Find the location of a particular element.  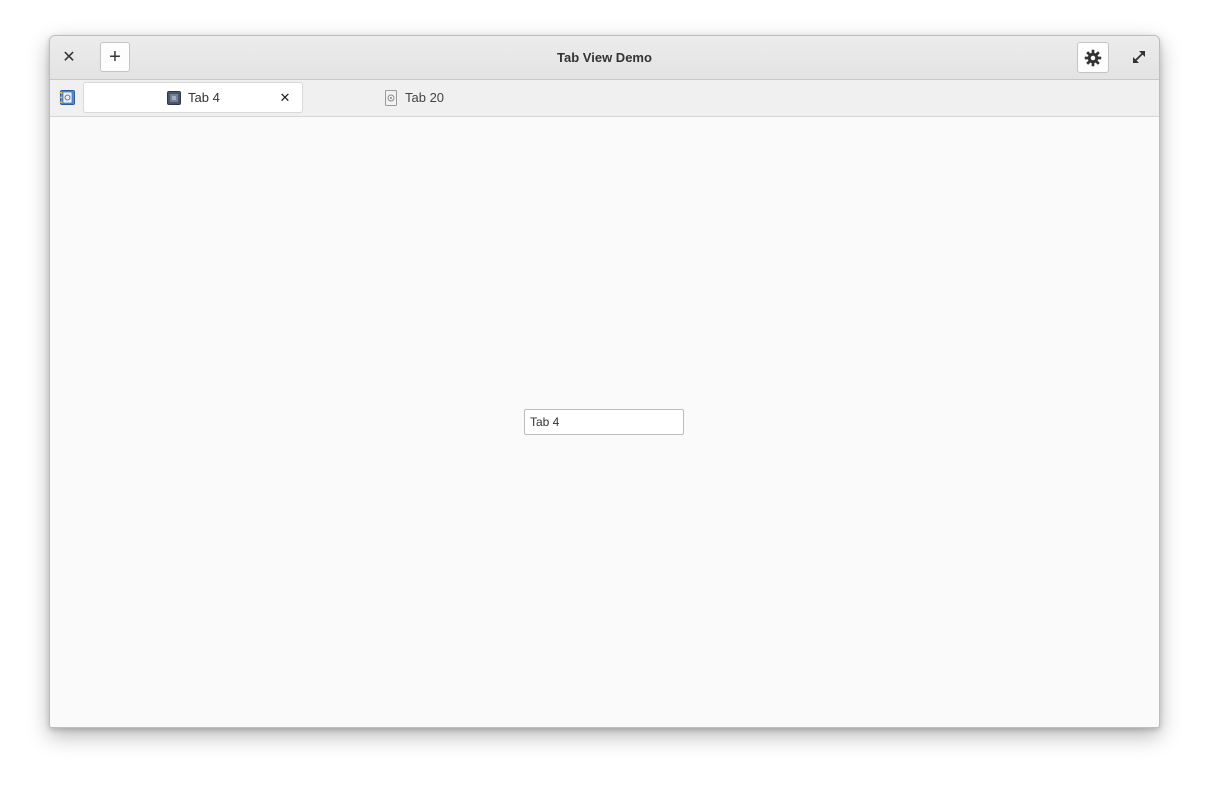

maximize-button is located at coordinates (1139, 57).